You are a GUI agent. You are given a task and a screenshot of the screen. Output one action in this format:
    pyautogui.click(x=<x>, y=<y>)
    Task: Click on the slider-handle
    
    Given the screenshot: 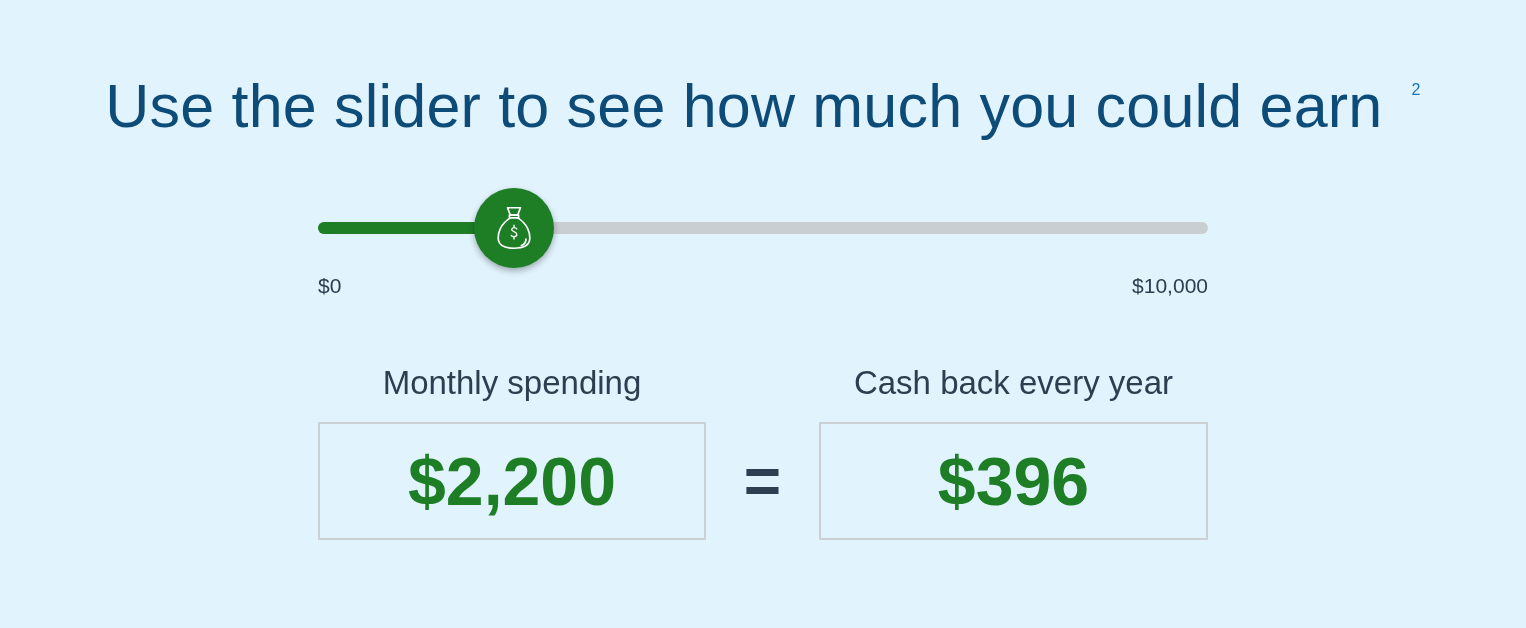 What is the action you would take?
    pyautogui.click(x=513, y=228)
    